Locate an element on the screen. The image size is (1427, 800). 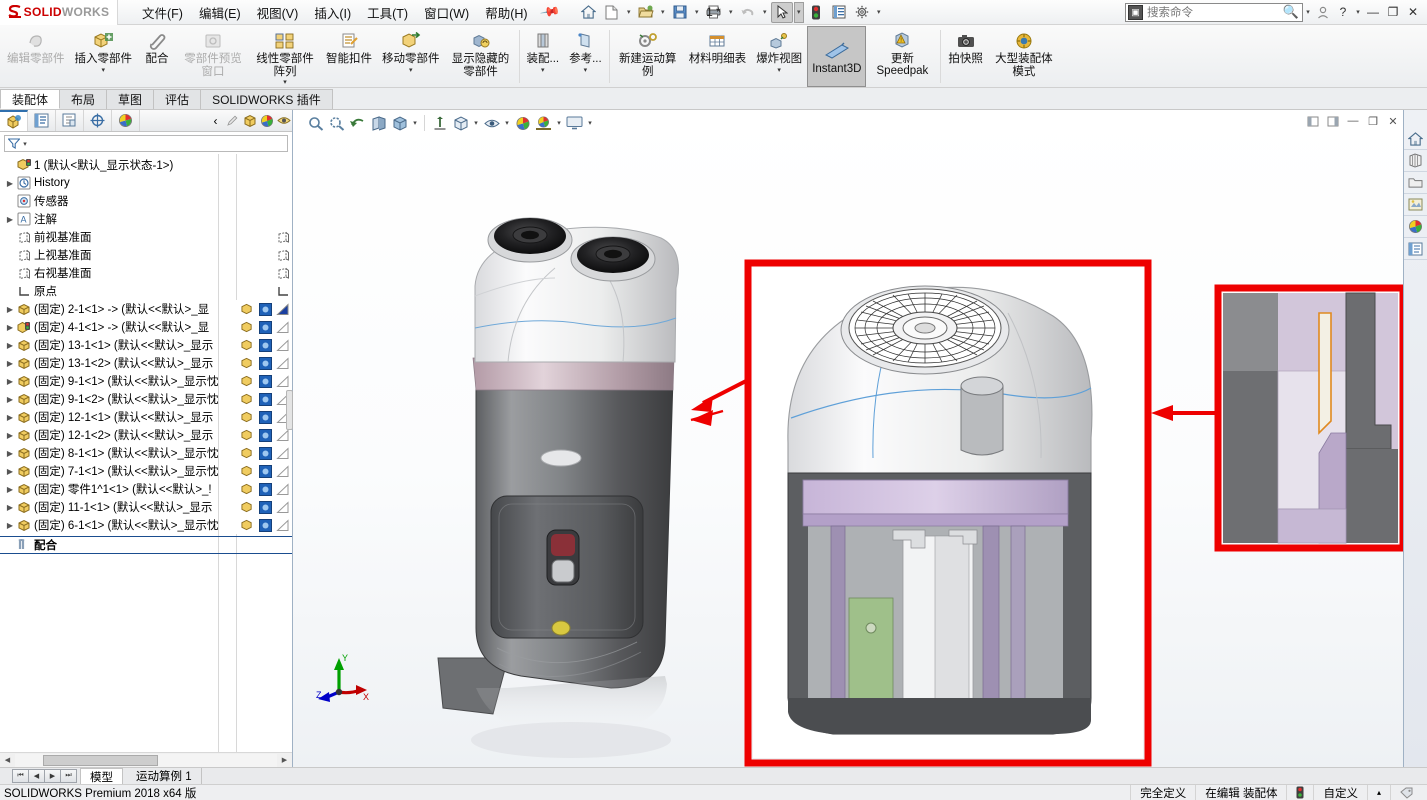
nav-last: ⏭ is located at coordinates (68, 776).